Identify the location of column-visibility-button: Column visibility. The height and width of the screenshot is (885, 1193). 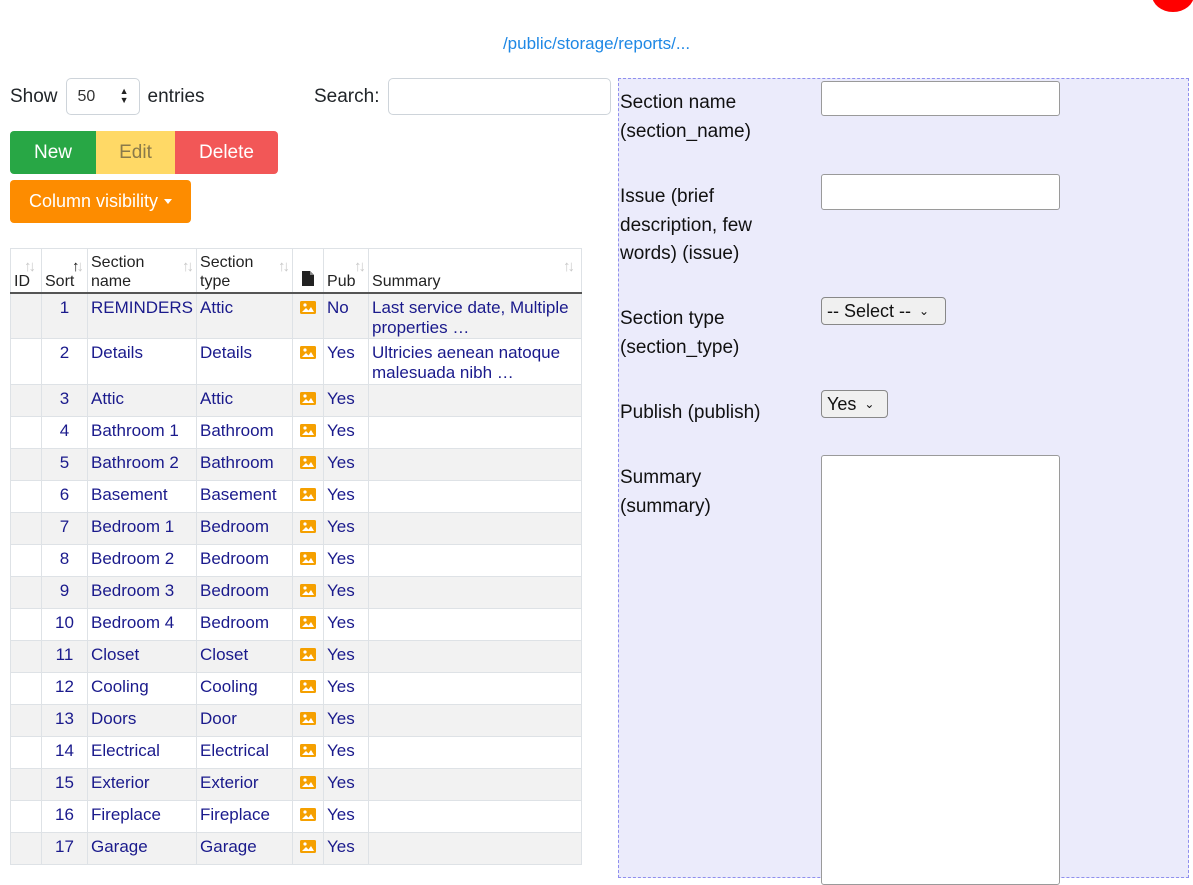
(100, 201).